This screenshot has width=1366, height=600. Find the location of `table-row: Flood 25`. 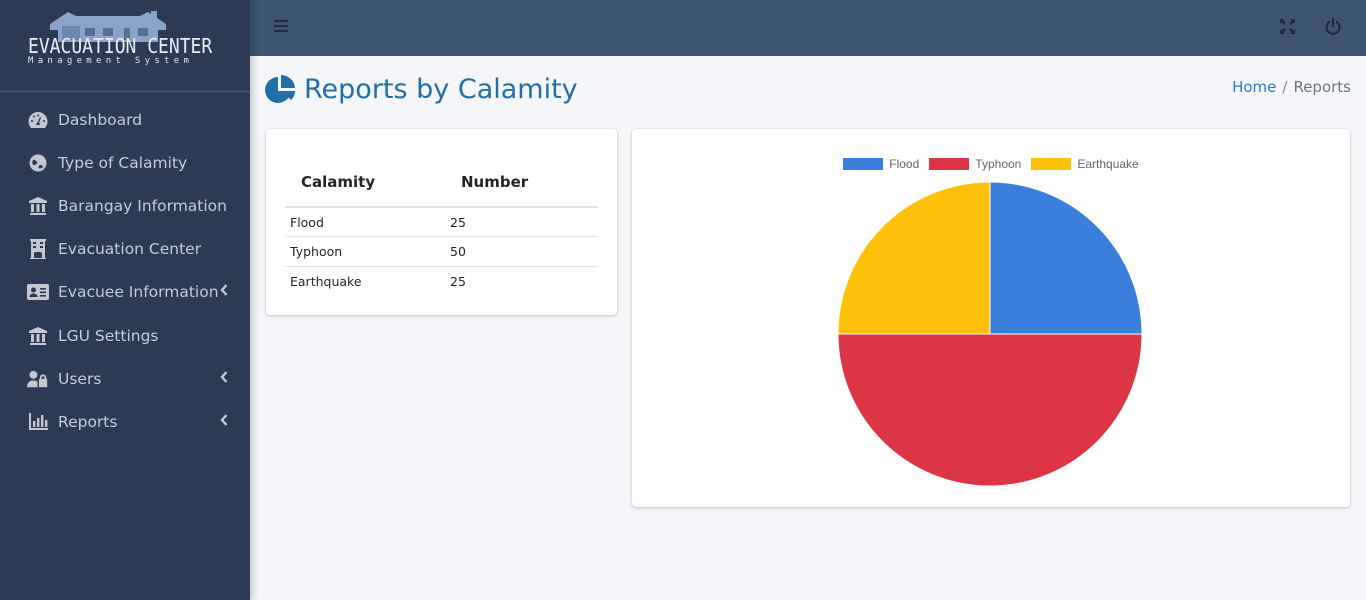

table-row: Flood 25 is located at coordinates (441, 222).